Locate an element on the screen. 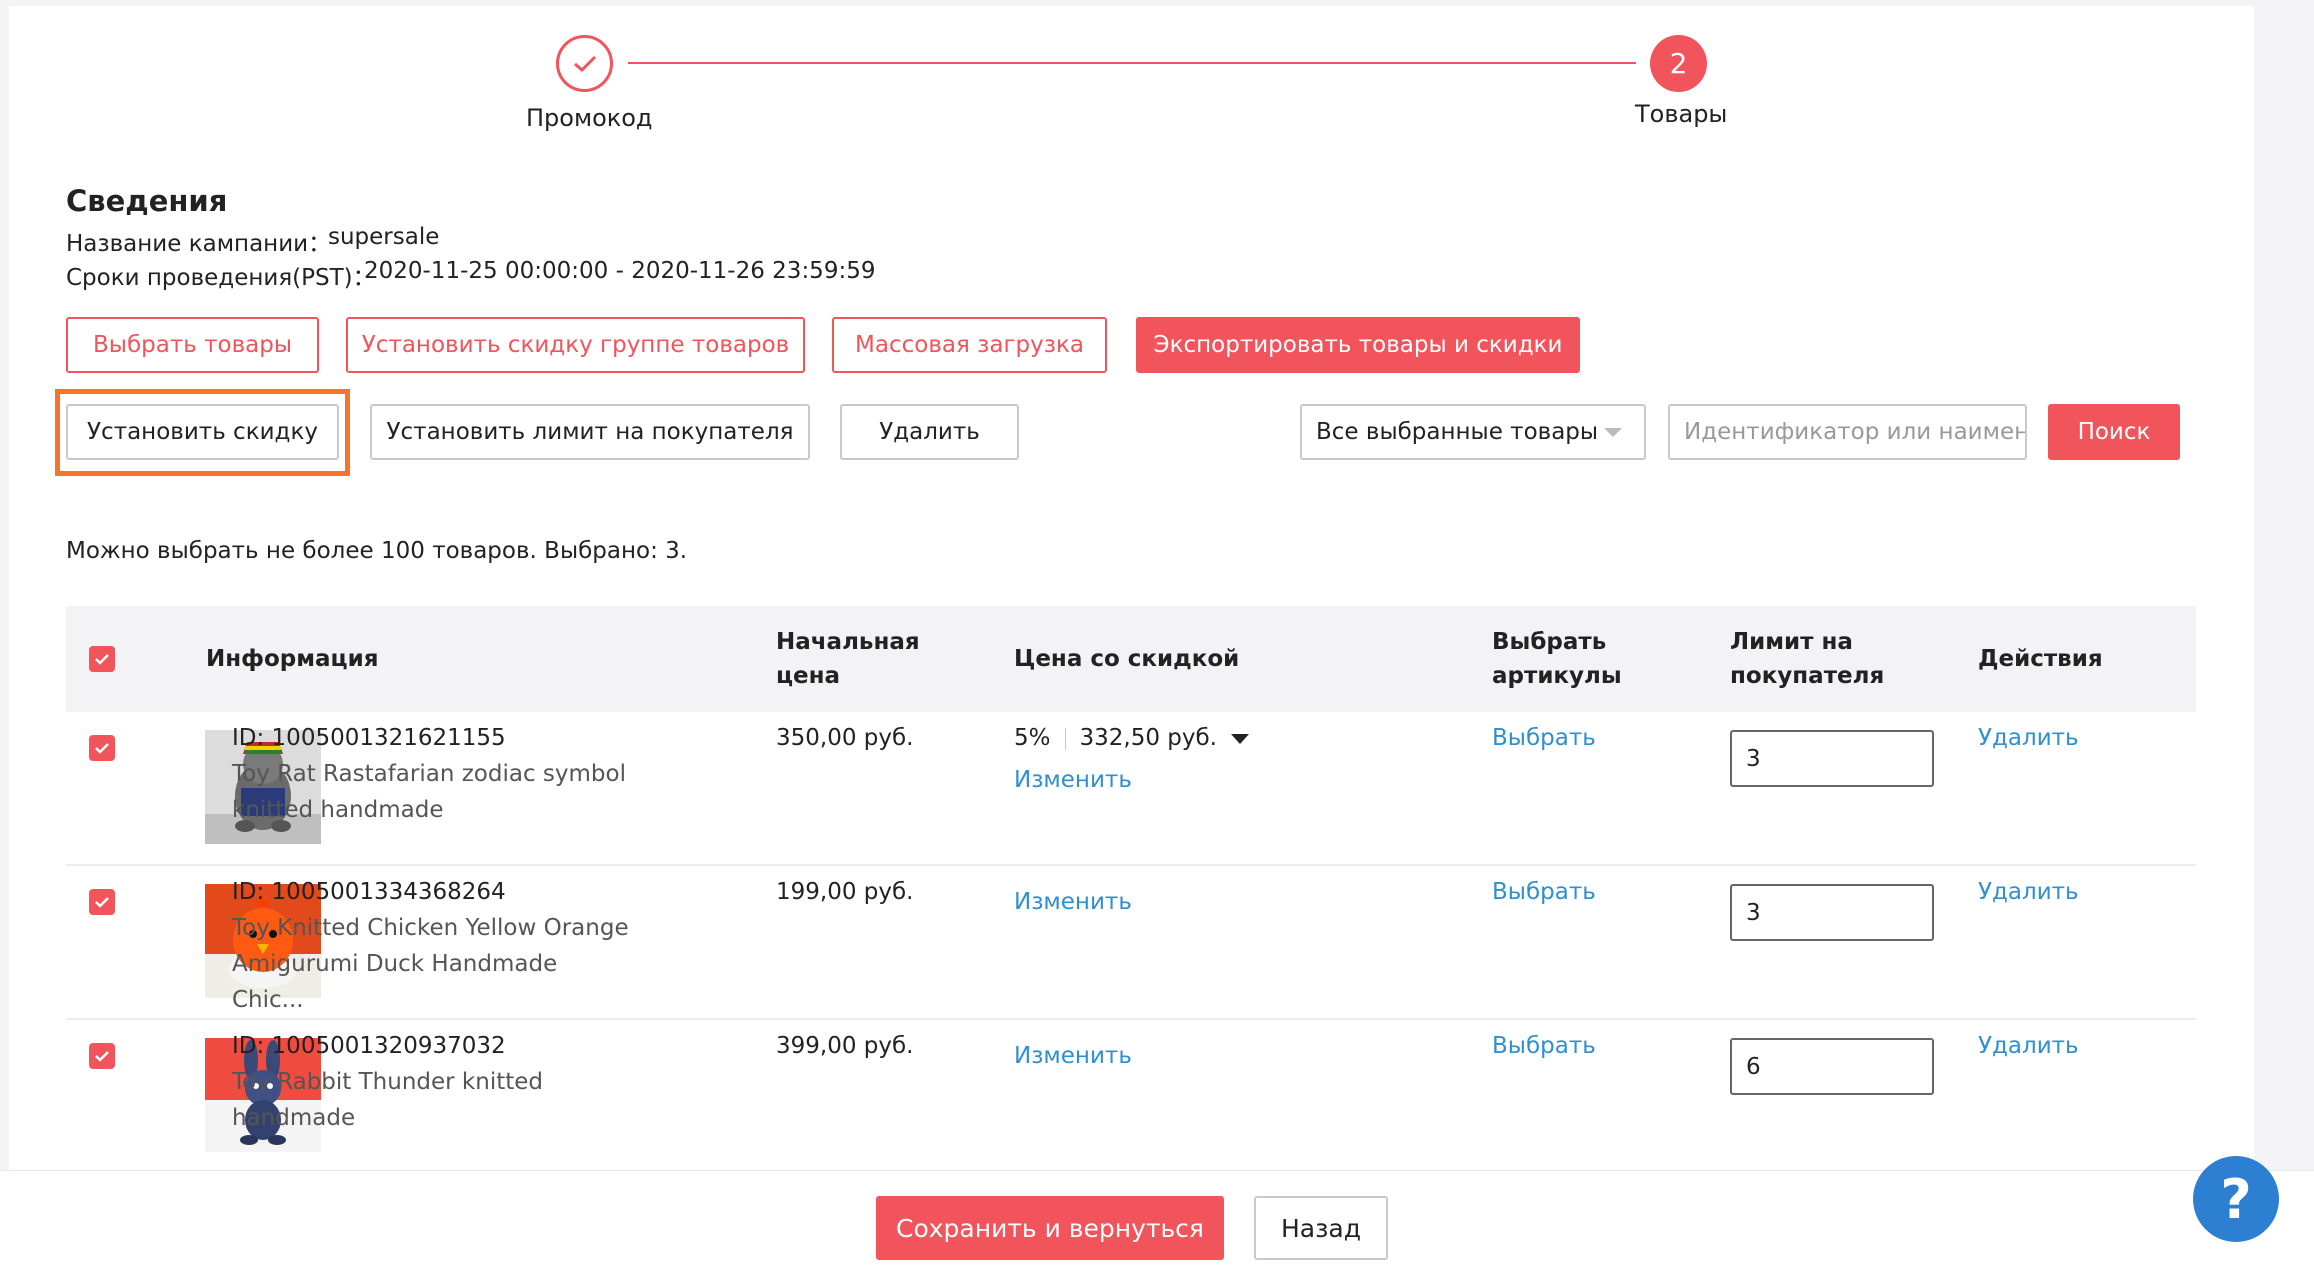 The width and height of the screenshot is (2314, 1288). set-limit-button: Установить лимит на покупателя is located at coordinates (590, 432).